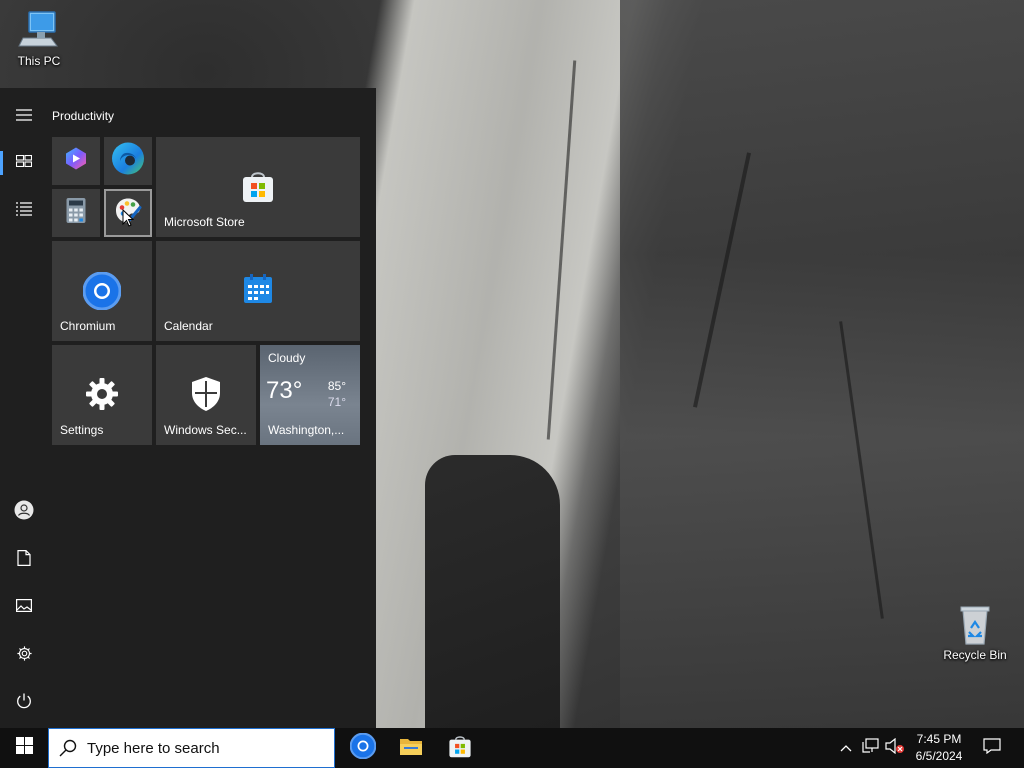  I want to click on tile-label: Microsoft Store, so click(204, 222).